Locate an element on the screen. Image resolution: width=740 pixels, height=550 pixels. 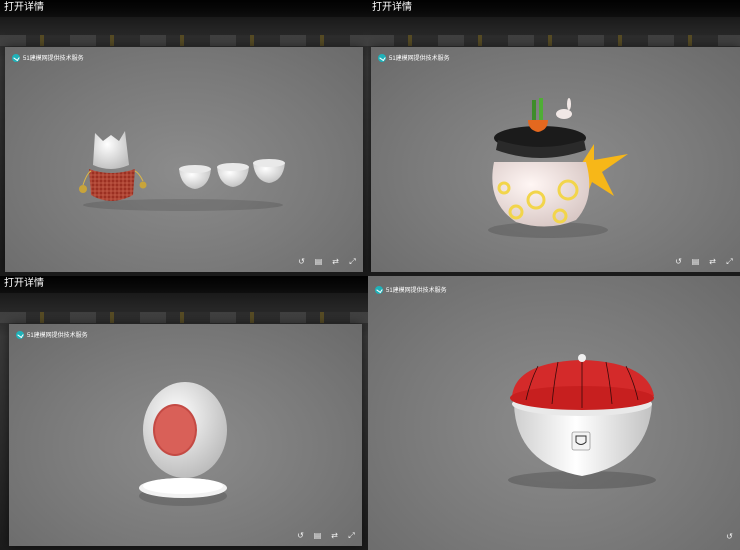
viewer-toolbar: ↺ is located at coordinates (729, 536).